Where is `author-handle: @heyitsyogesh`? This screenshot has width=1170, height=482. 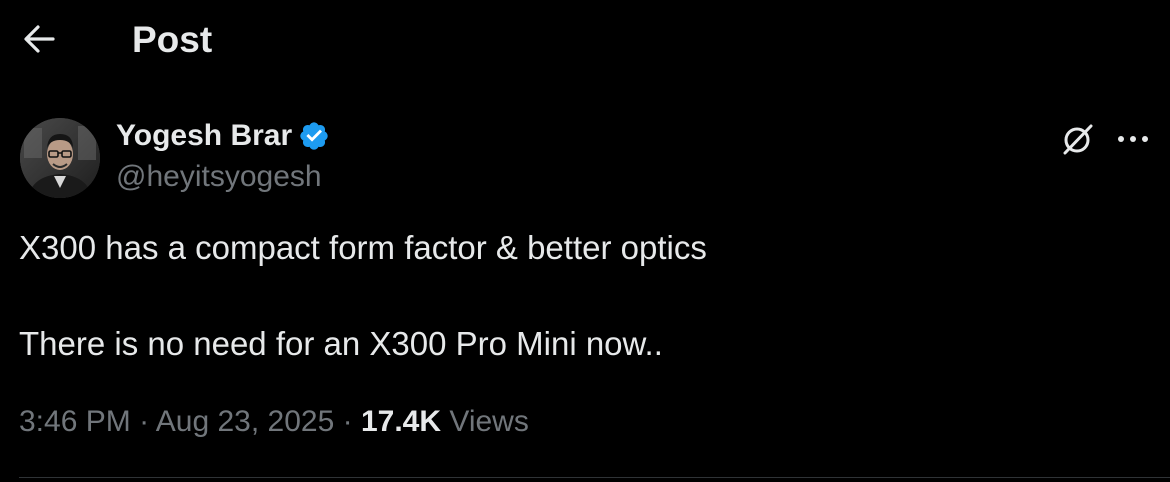
author-handle: @heyitsyogesh is located at coordinates (219, 177).